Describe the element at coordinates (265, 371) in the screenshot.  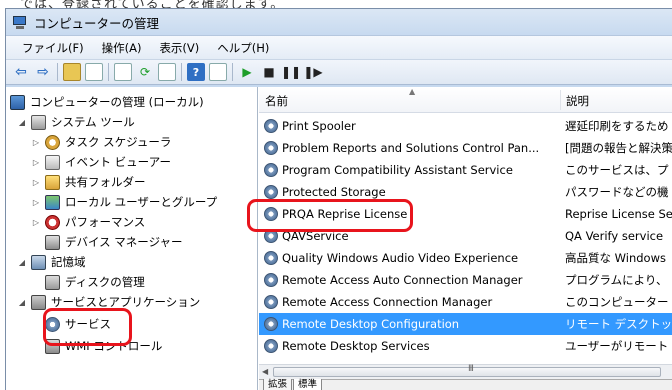
I see `scroll-left-icon: ◀` at that location.